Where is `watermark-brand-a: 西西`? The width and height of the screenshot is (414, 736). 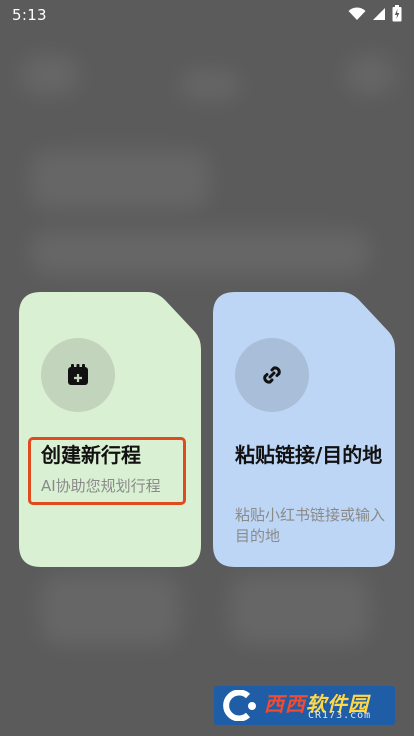 watermark-brand-a: 西西 is located at coordinates (285, 704).